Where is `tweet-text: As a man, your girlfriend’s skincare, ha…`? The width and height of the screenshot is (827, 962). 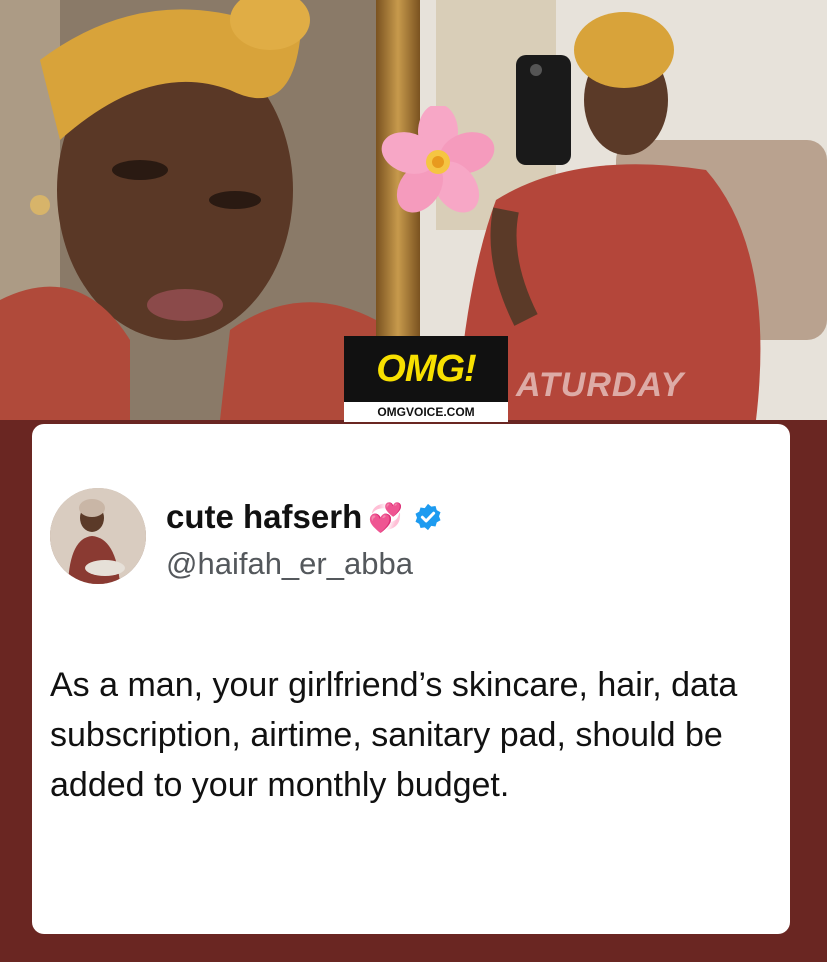
tweet-text: As a man, your girlfriend’s skincare, ha… is located at coordinates (394, 735).